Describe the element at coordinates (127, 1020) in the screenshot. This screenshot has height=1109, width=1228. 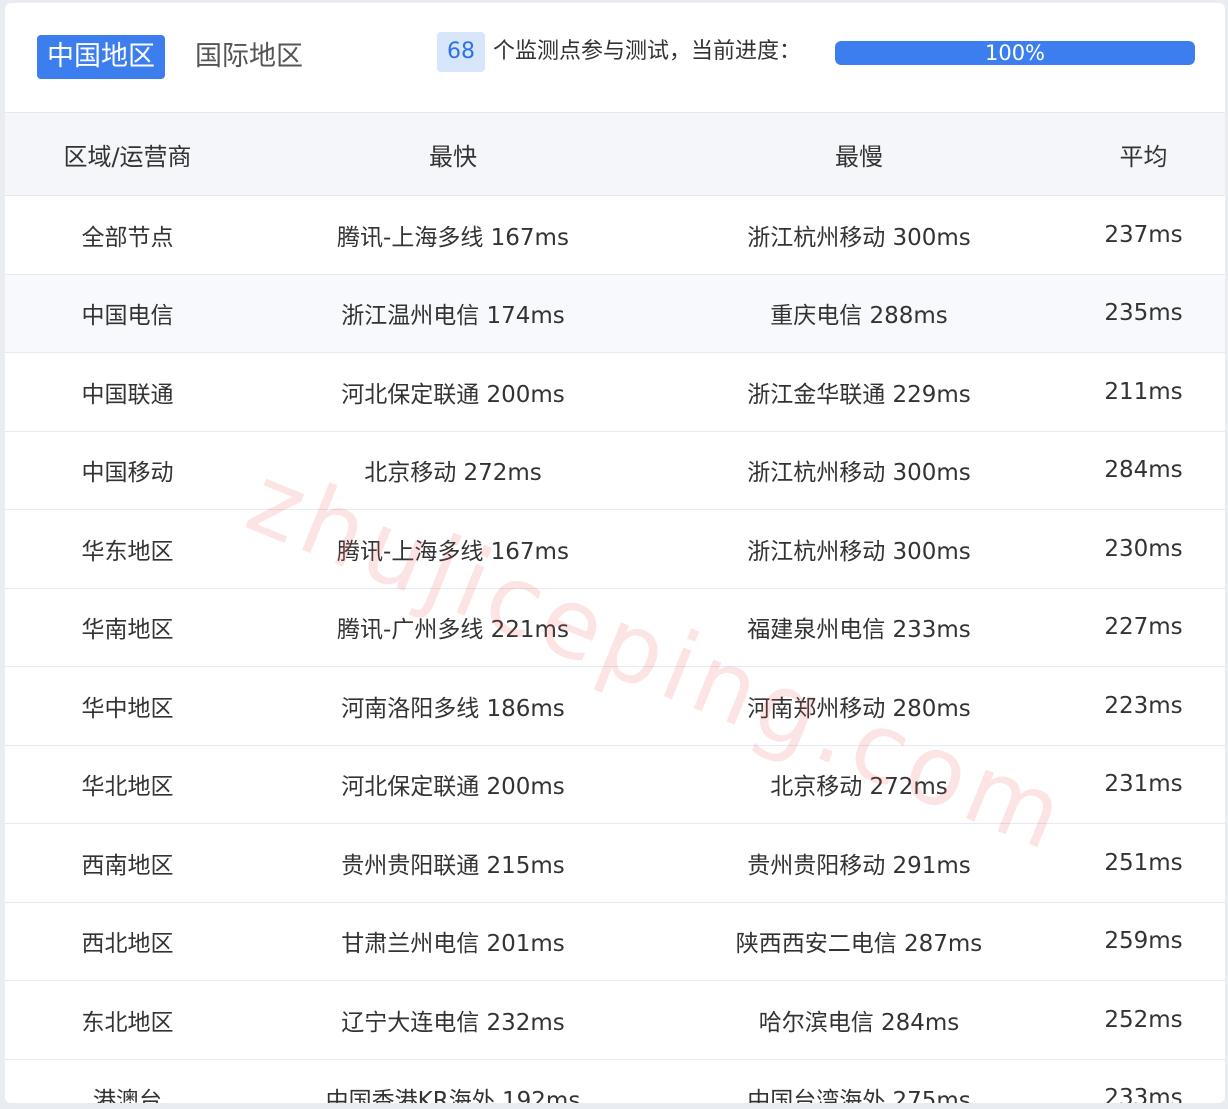
I see `cell-region: 东北地区` at that location.